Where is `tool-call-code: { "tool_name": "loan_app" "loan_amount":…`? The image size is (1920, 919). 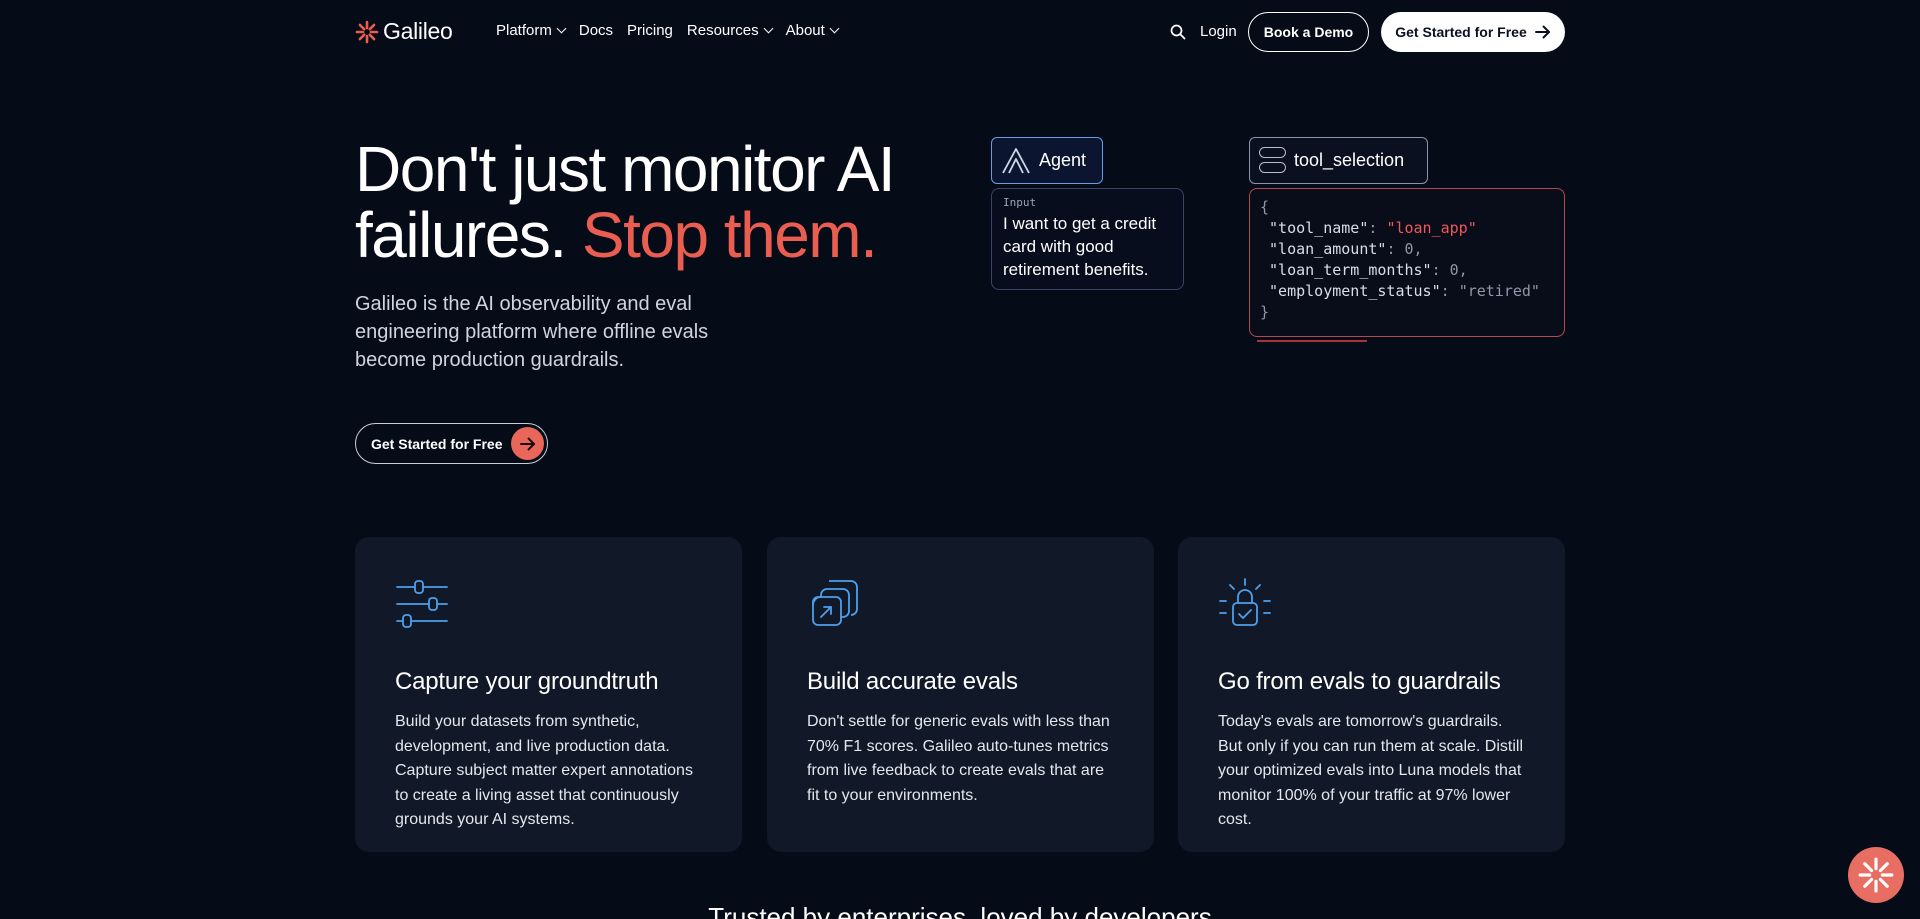
tool-call-code: { "tool_name": "loan_app" "loan_amount":… is located at coordinates (1407, 262).